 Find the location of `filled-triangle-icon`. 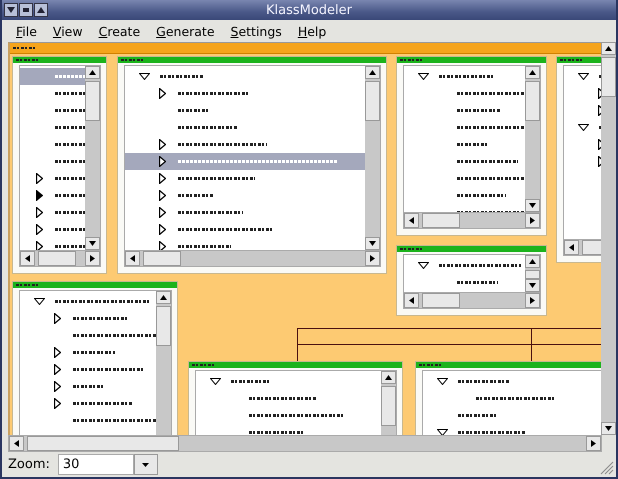

filled-triangle-icon is located at coordinates (39, 195).